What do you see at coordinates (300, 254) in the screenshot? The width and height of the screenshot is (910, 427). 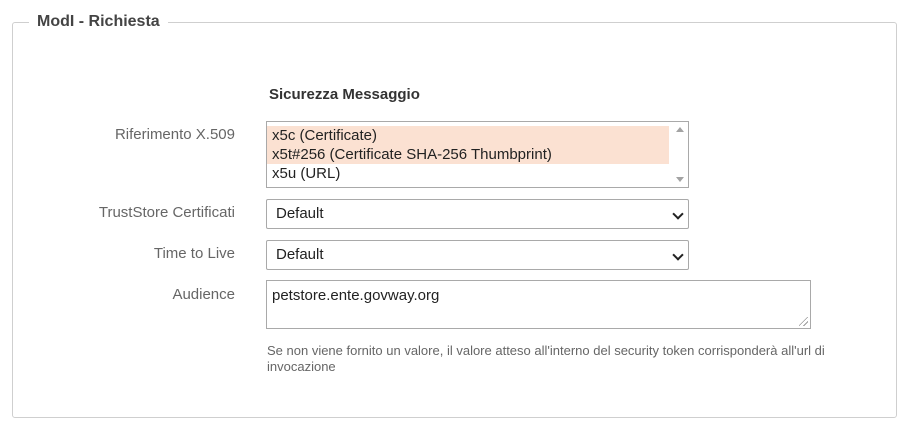 I see `ttl-selected-value: Default` at bounding box center [300, 254].